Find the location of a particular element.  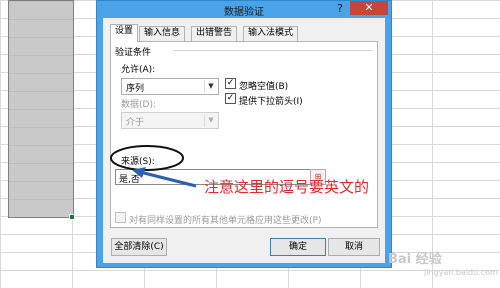

group-title-validation-criteria: 验证条件 is located at coordinates (133, 53).